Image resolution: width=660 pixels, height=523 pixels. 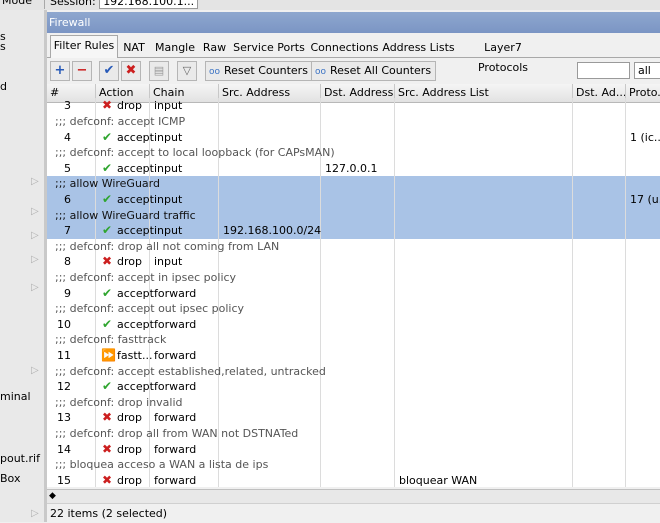 I want to click on tab-service-ports: Service Ports, so click(x=269, y=47).